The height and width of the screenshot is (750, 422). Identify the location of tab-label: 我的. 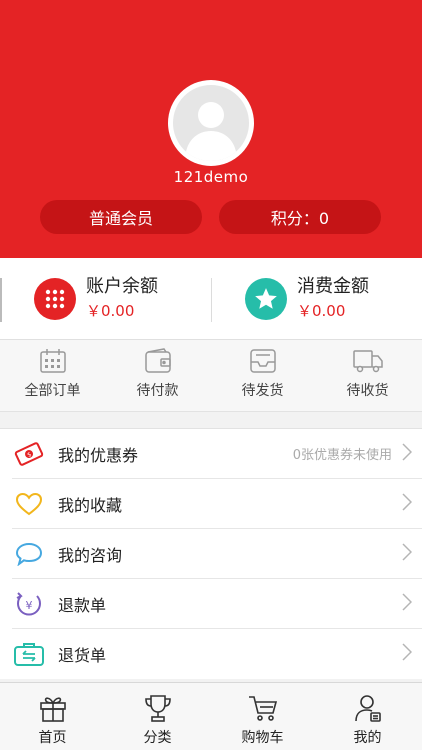
(367, 738).